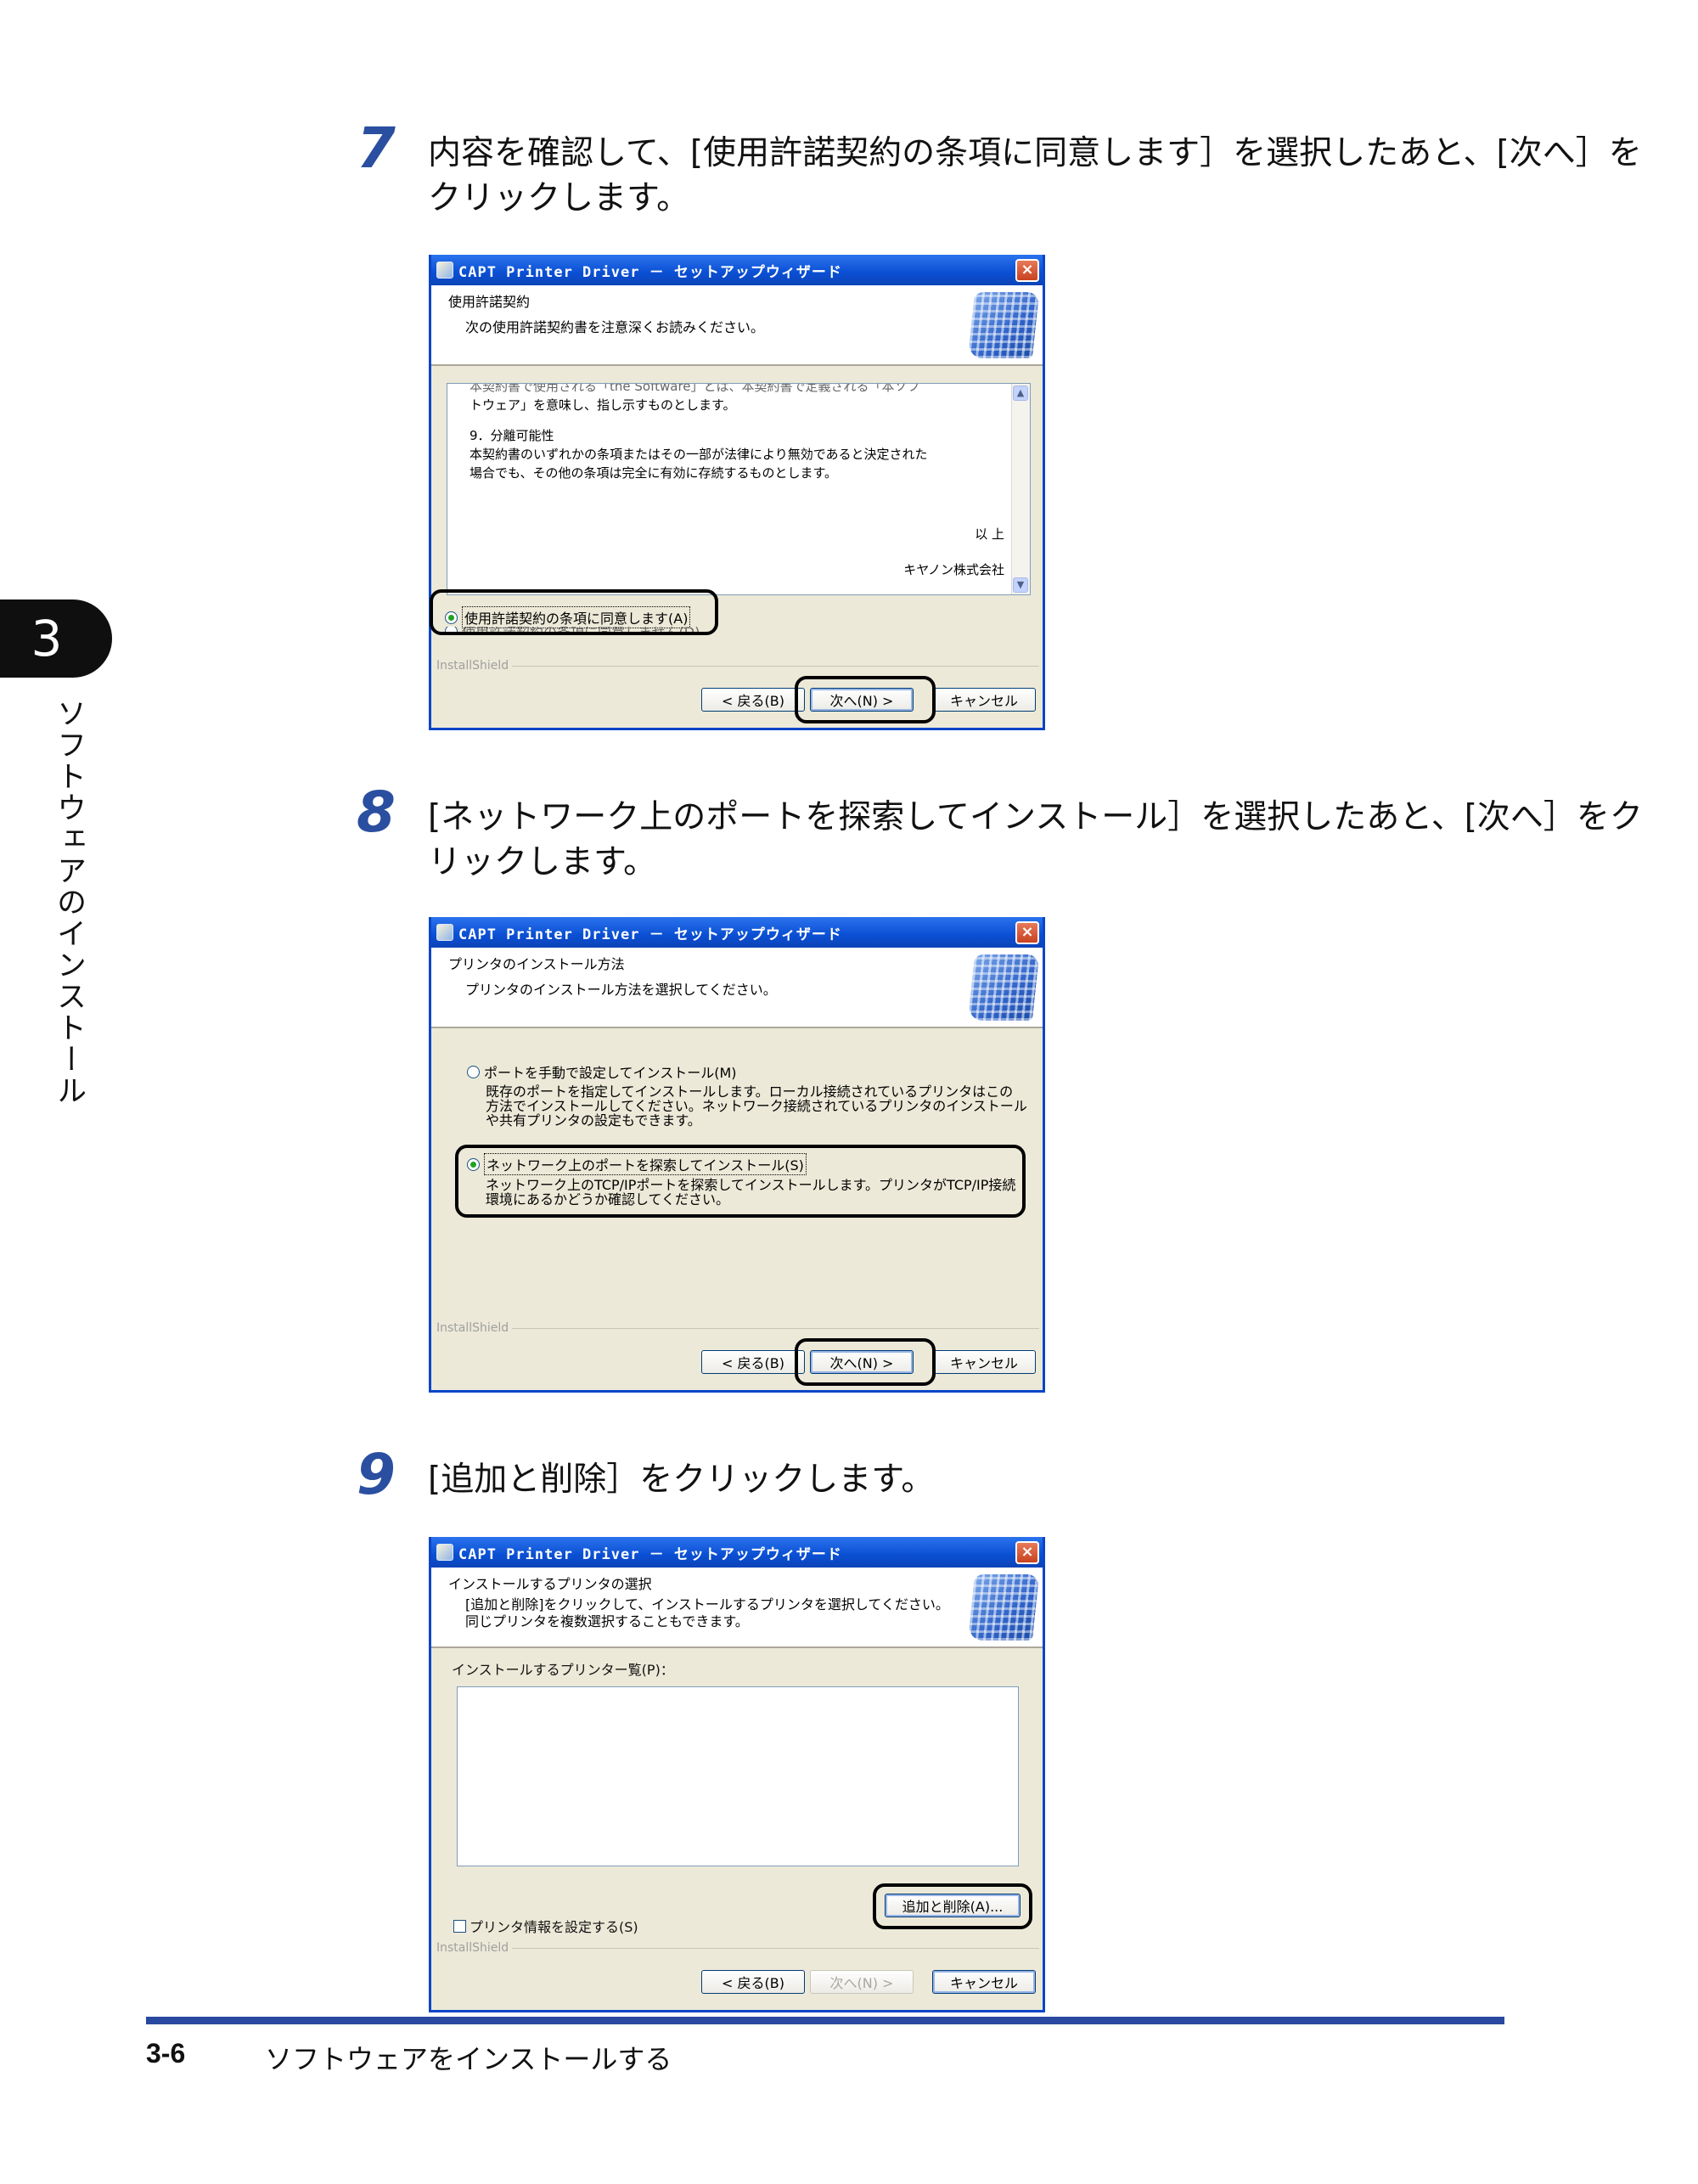 The image size is (1698, 2184). Describe the element at coordinates (989, 534) in the screenshot. I see `license-line: 以 上` at that location.